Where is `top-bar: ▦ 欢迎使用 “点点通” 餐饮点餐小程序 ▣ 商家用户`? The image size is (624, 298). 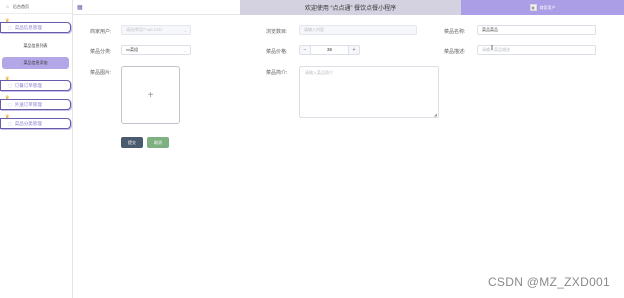 top-bar: ▦ 欢迎使用 “点点通” 餐饮点餐小程序 ▣ 商家用户 is located at coordinates (348, 7).